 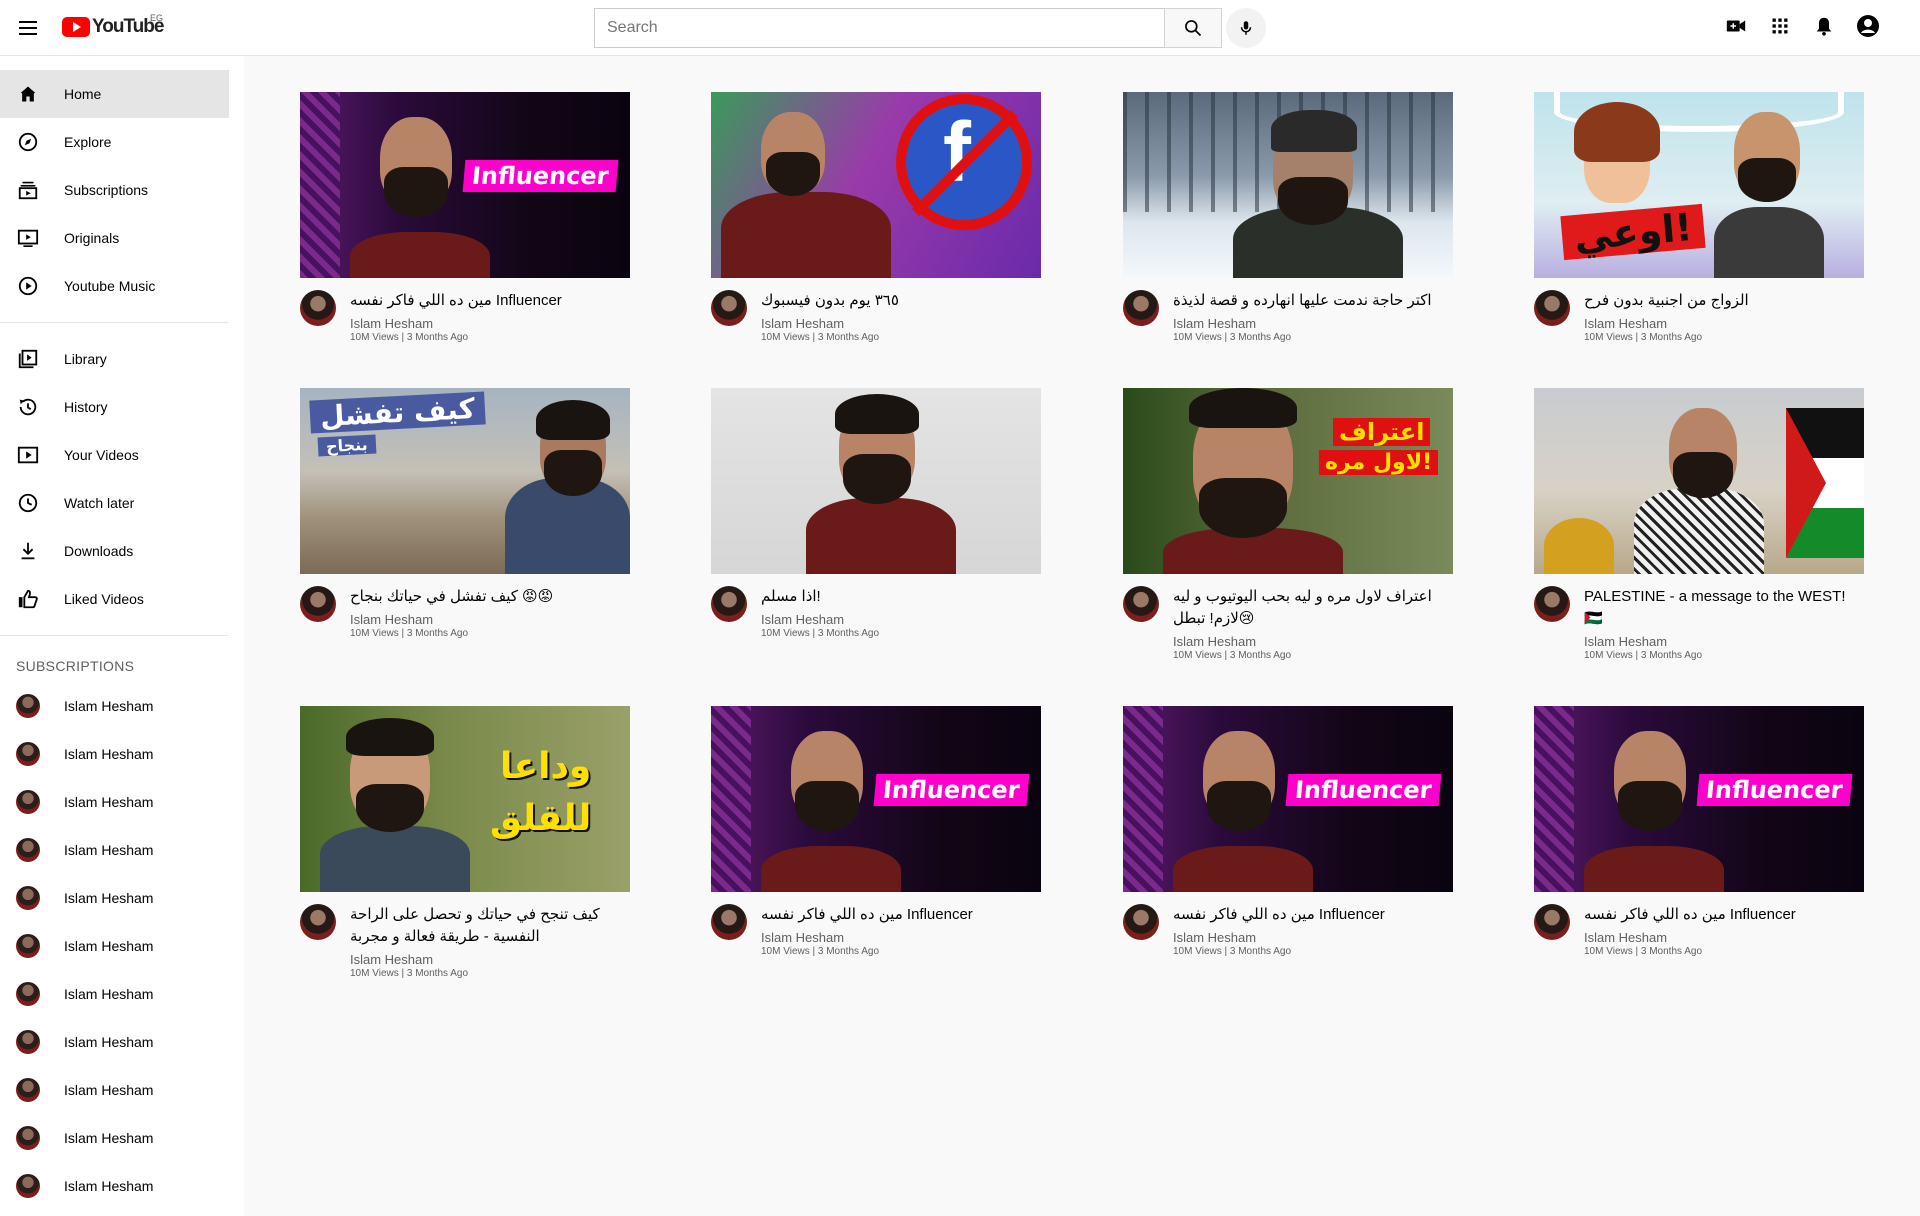 What do you see at coordinates (1246, 28) in the screenshot?
I see `voice-search-button` at bounding box center [1246, 28].